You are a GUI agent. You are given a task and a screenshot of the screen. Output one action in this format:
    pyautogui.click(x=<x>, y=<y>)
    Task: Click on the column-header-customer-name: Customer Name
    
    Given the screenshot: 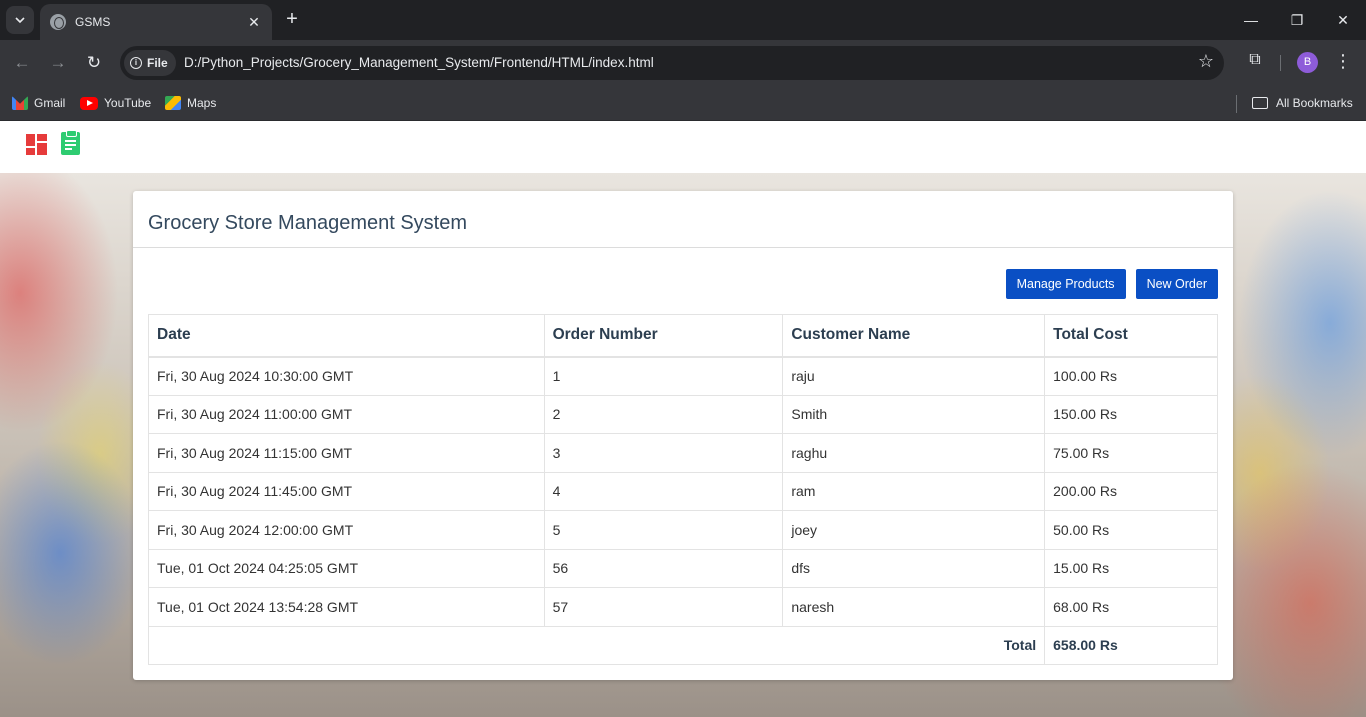 What is the action you would take?
    pyautogui.click(x=914, y=336)
    